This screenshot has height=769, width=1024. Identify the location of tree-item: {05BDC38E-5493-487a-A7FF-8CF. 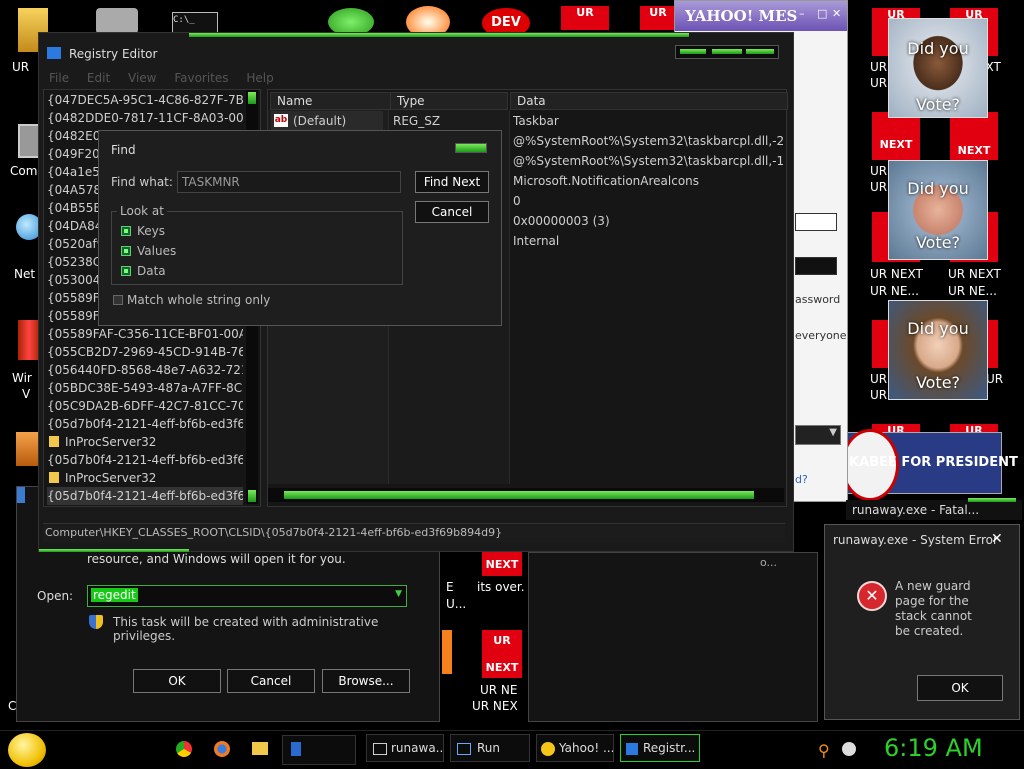
(145, 388).